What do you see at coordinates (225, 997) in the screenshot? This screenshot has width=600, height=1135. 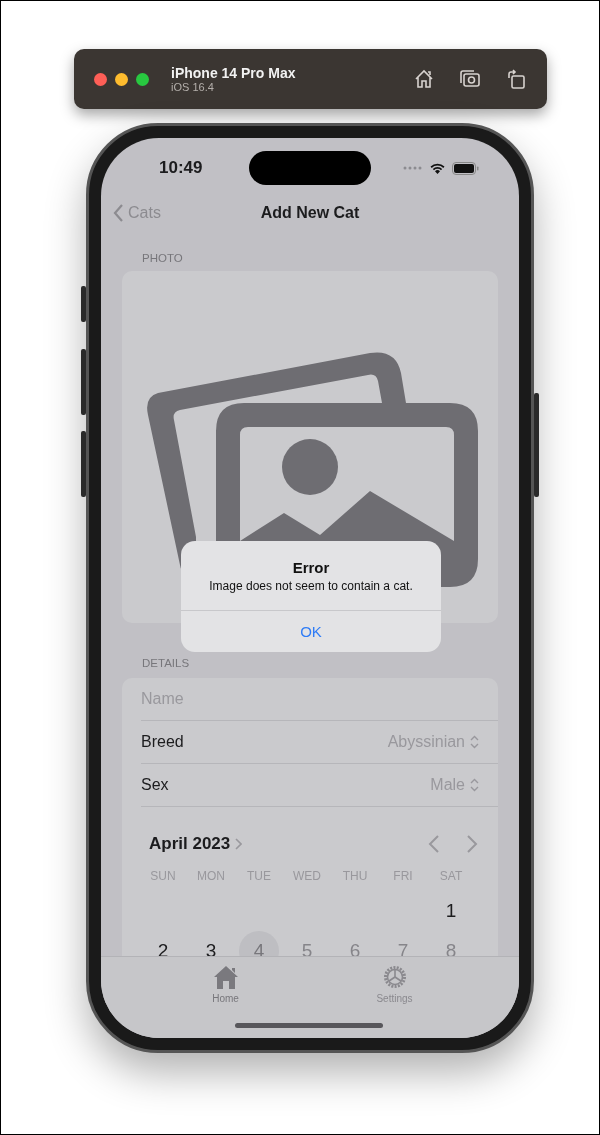 I see `tab-item: Home` at bounding box center [225, 997].